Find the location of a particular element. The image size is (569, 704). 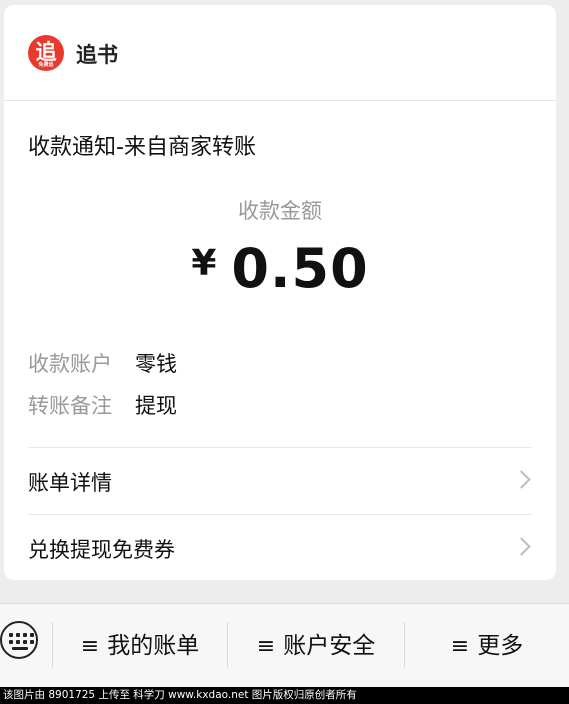

redeem-coupon-link: 兑换提现免费券 is located at coordinates (280, 548).